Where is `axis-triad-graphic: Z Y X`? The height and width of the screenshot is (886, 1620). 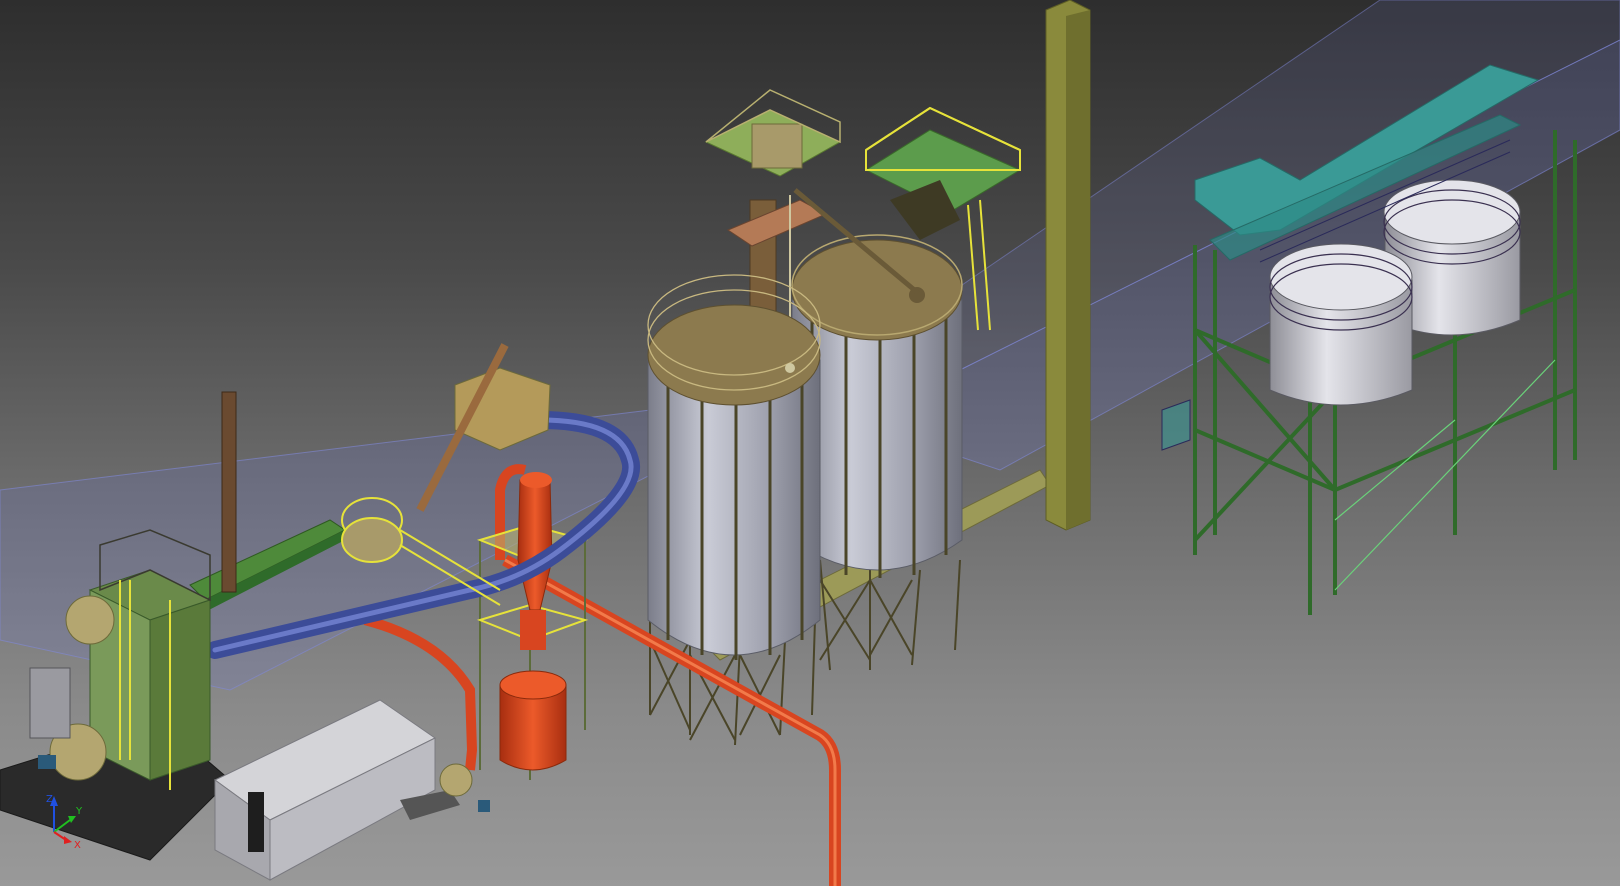
axis-triad-graphic: Z Y X is located at coordinates (64, 822).